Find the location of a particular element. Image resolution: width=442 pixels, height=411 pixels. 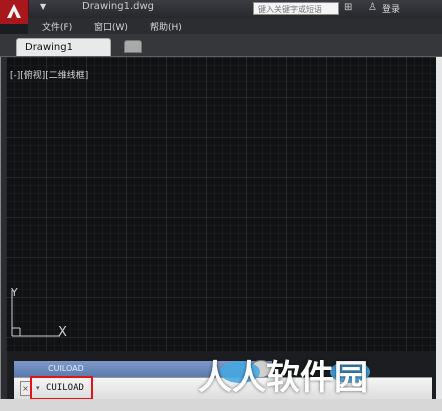

autocad-logo-button is located at coordinates (14, 12).